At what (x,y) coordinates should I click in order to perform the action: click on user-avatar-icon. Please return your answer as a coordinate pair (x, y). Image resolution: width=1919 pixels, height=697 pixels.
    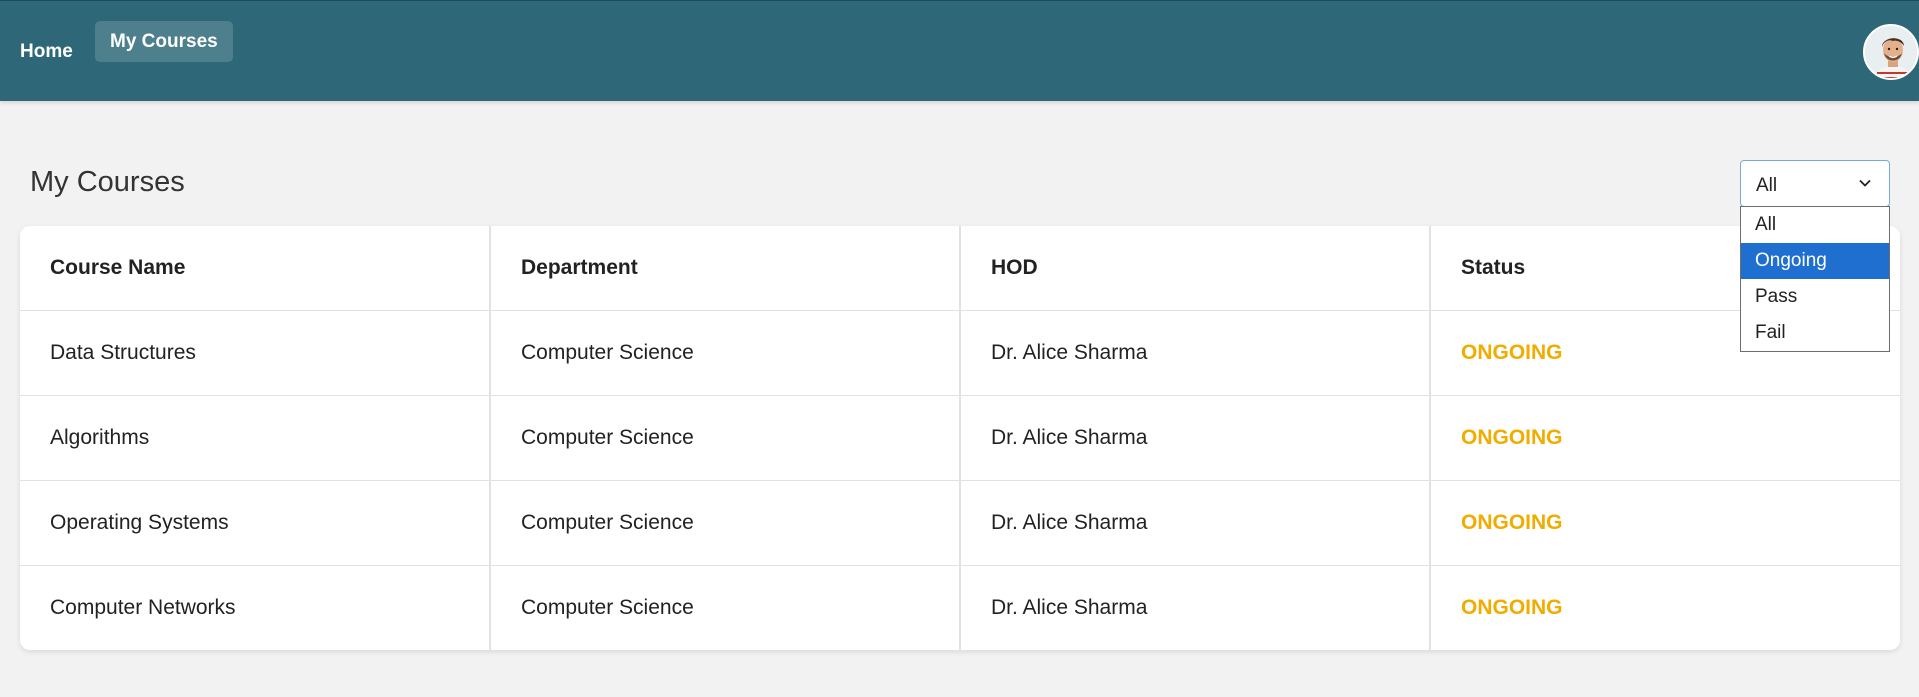
    Looking at the image, I should click on (1891, 52).